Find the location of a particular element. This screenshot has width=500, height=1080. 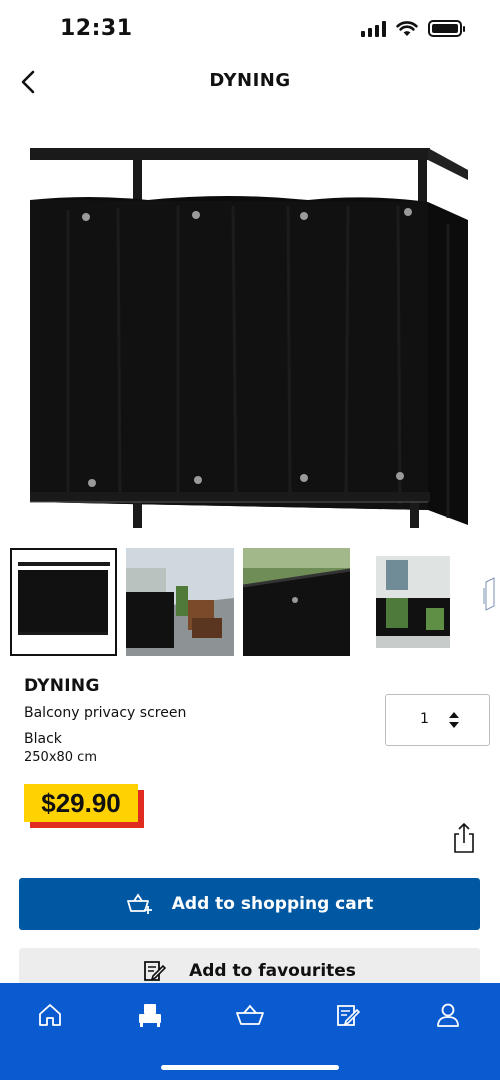

tab-shopping-list is located at coordinates (348, 1015).